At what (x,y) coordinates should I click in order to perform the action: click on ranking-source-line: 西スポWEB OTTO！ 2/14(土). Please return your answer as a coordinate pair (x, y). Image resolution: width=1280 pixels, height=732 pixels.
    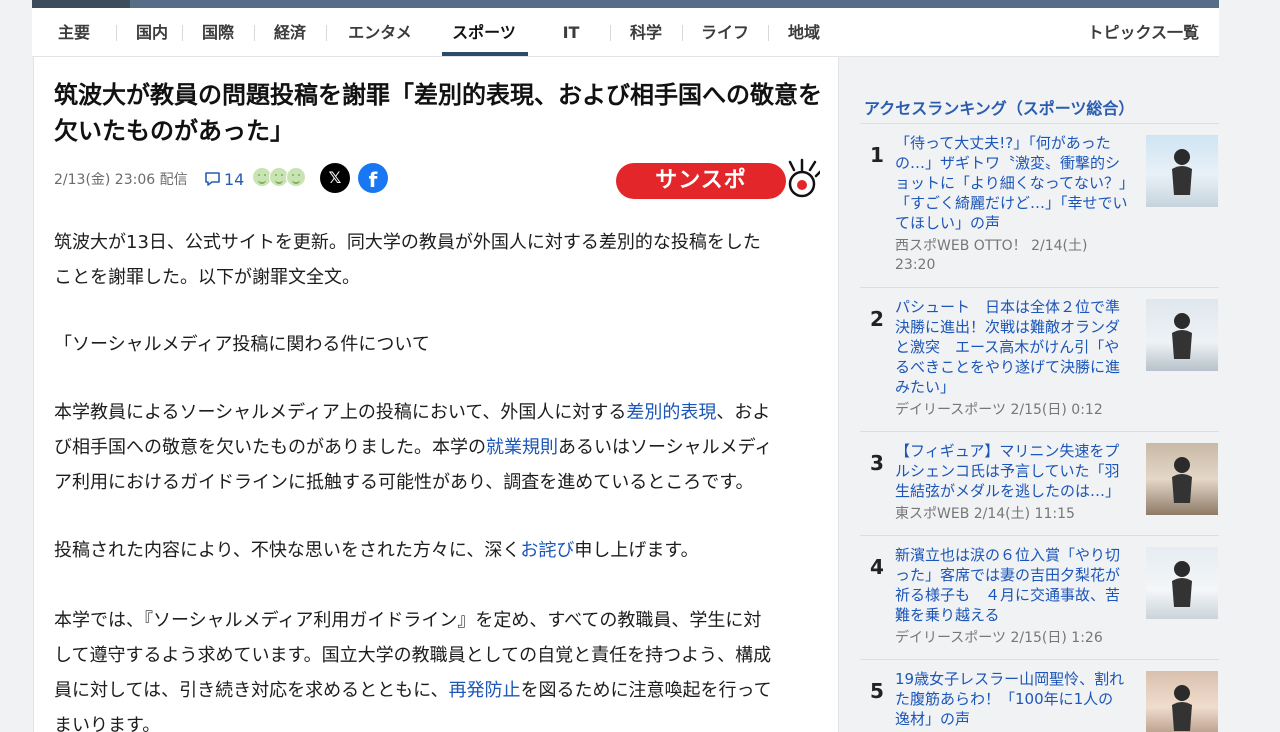
    Looking at the image, I should click on (991, 246).